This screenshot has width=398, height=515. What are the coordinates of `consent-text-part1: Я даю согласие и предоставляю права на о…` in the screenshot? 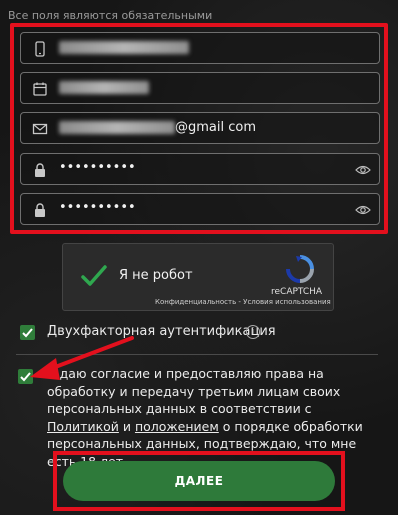 It's located at (194, 391).